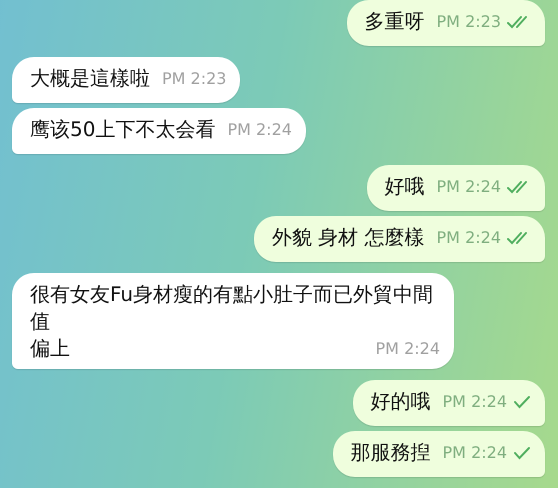  What do you see at coordinates (123, 129) in the screenshot?
I see `message-text: 鹰该50上下不太会看` at bounding box center [123, 129].